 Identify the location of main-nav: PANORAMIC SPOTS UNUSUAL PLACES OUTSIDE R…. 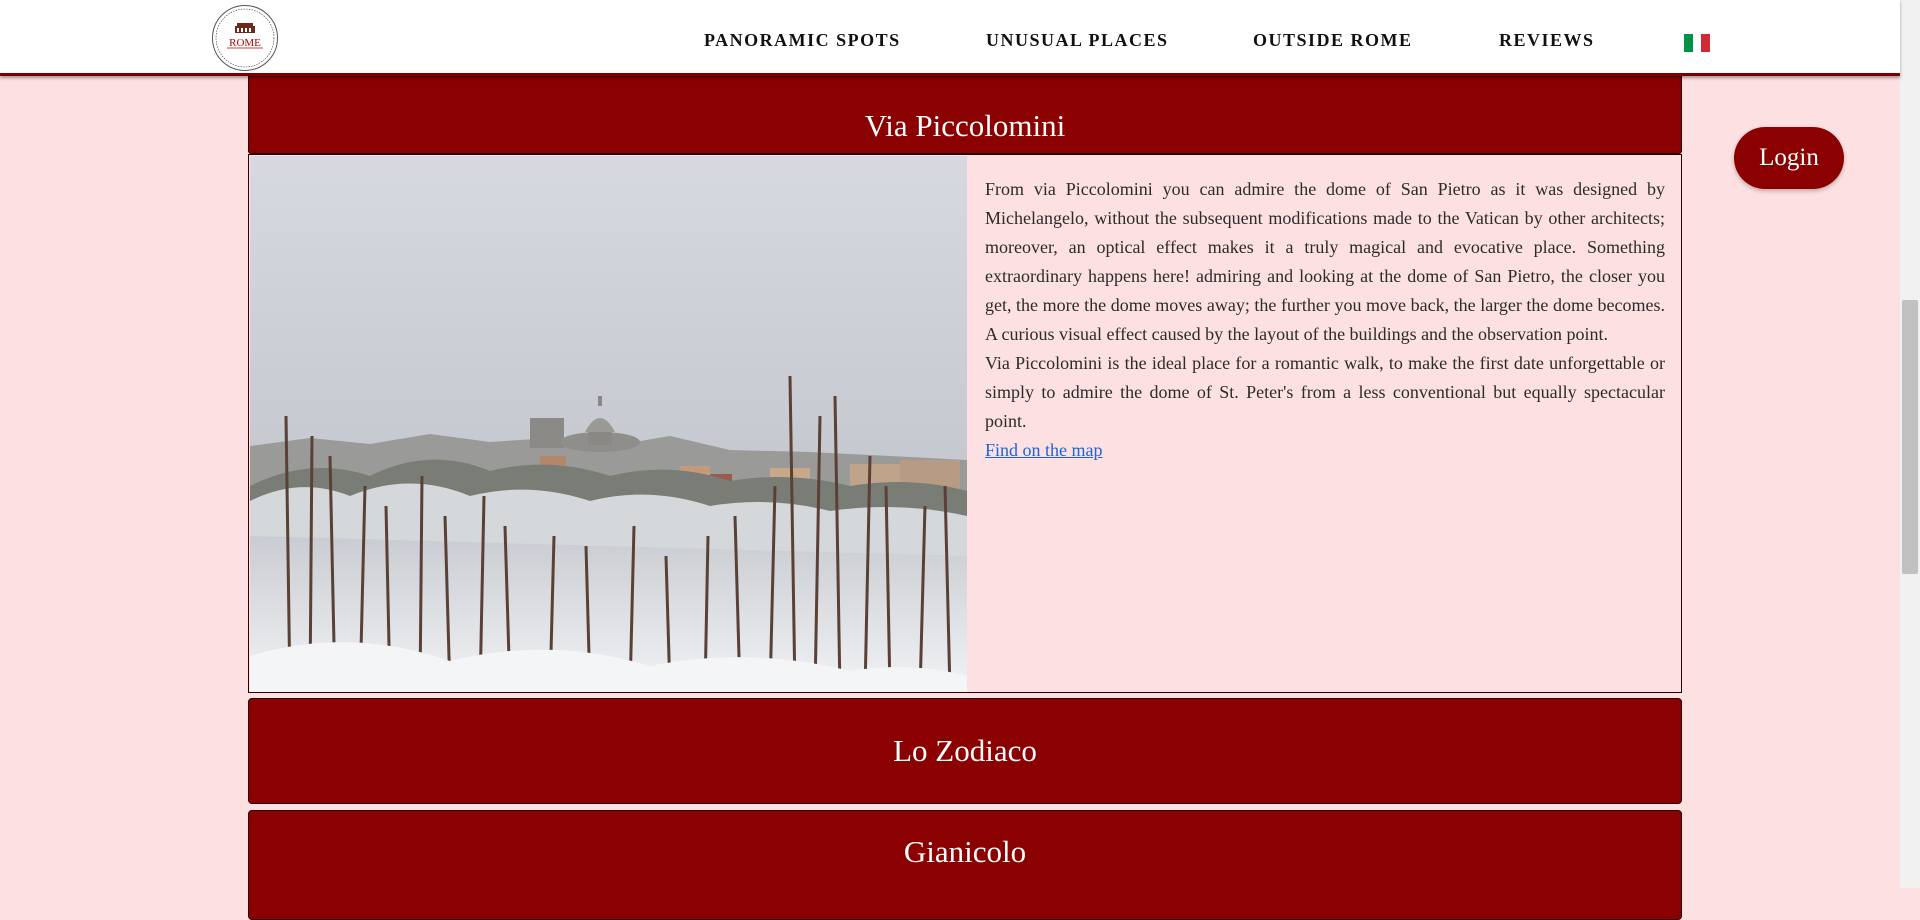
(950, 36).